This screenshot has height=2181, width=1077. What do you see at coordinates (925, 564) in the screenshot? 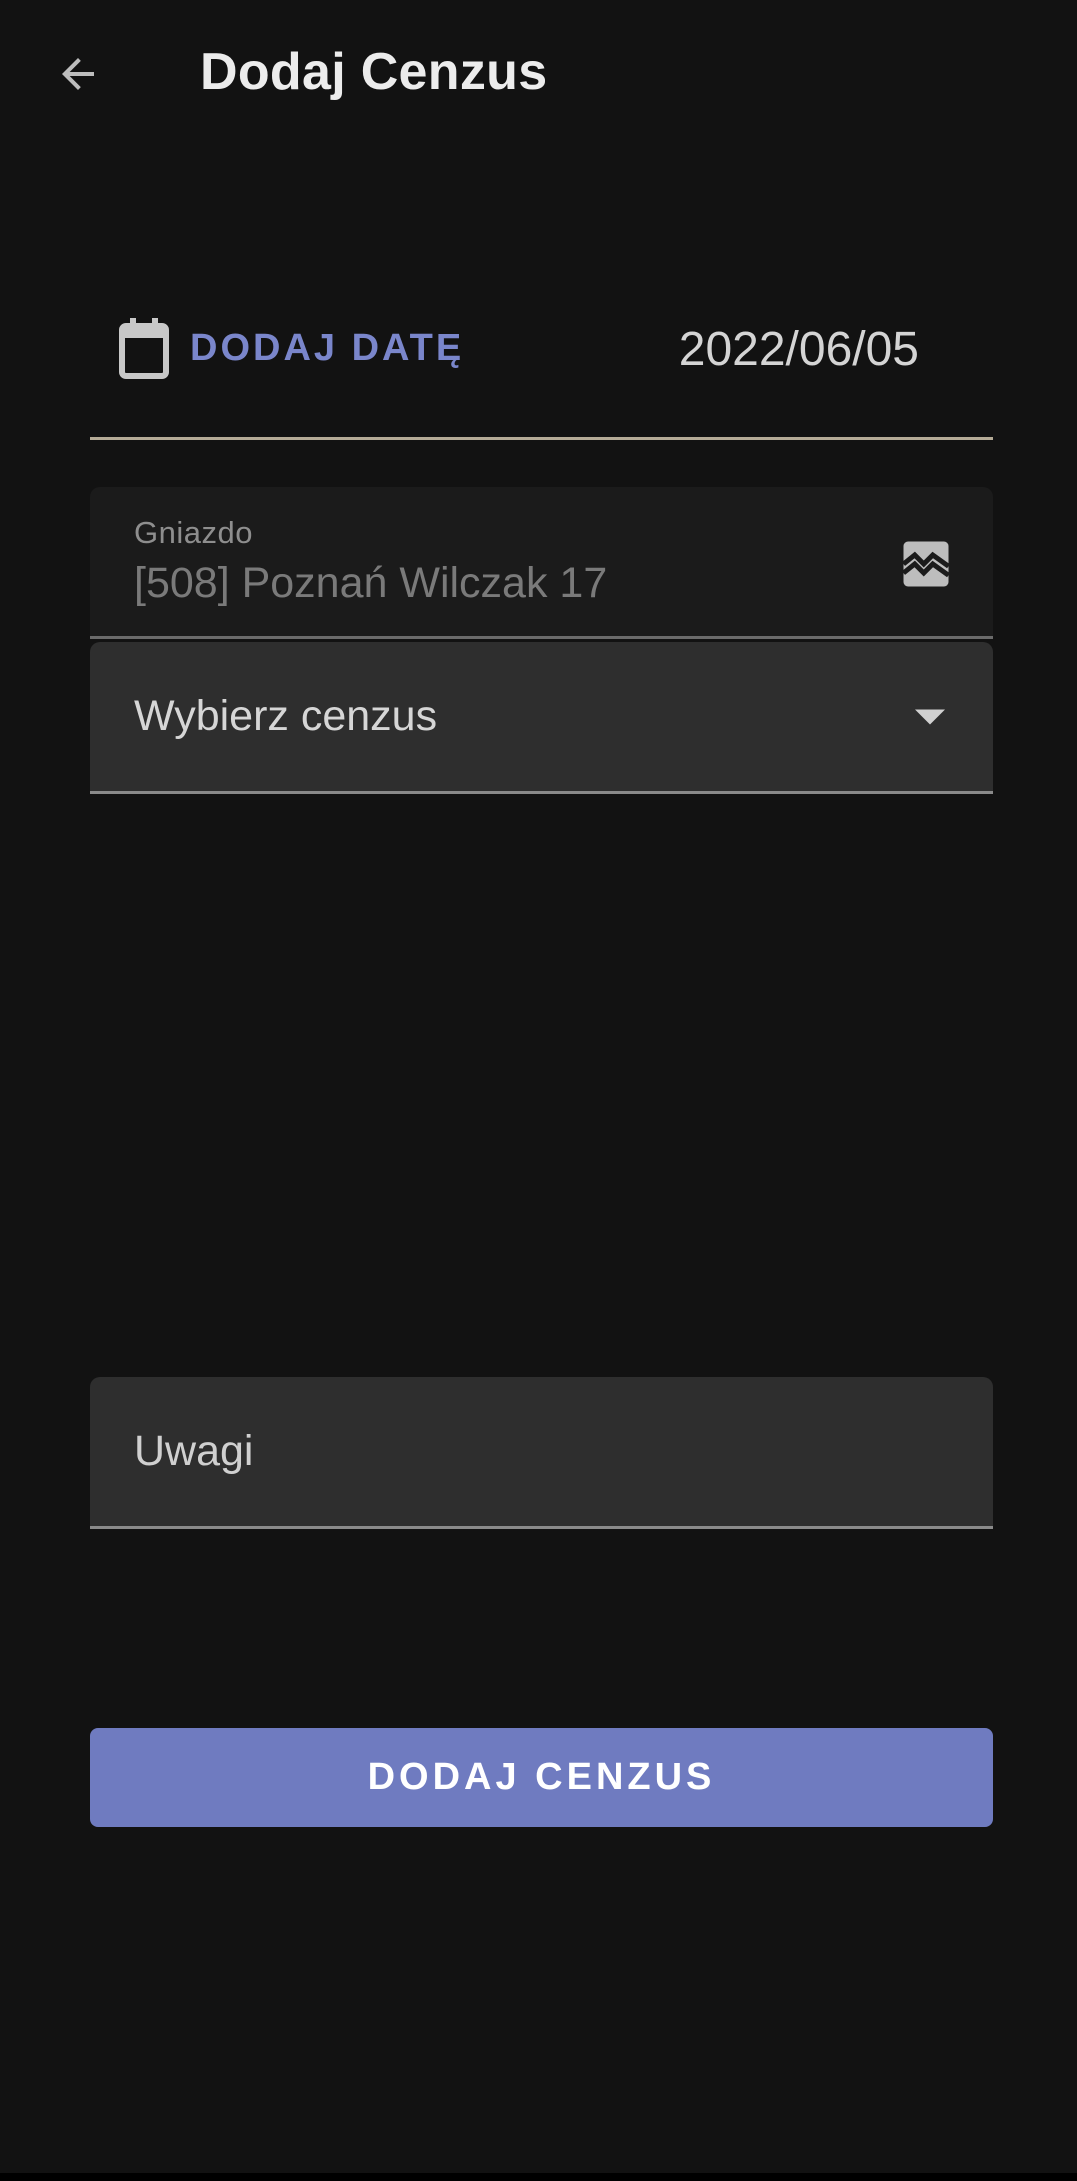
I see `image-broken-icon` at bounding box center [925, 564].